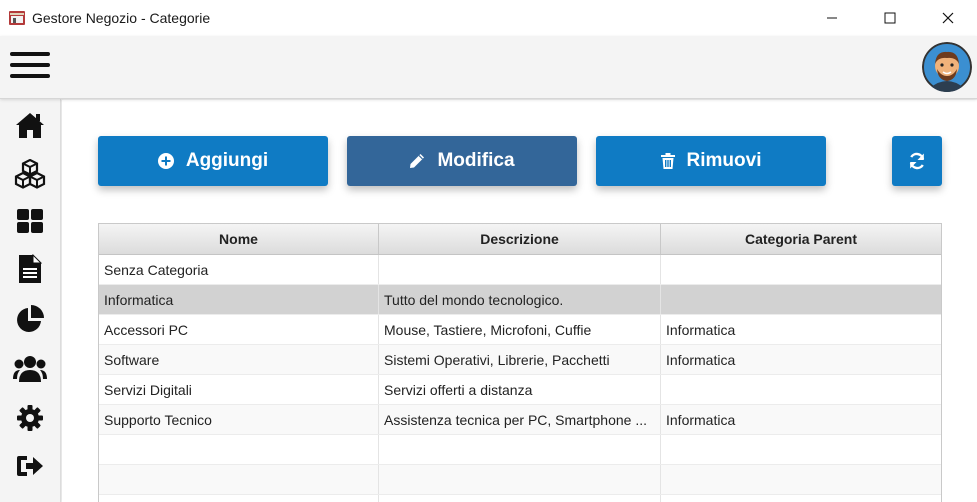  What do you see at coordinates (239, 239) in the screenshot?
I see `column-header-nome: Nome` at bounding box center [239, 239].